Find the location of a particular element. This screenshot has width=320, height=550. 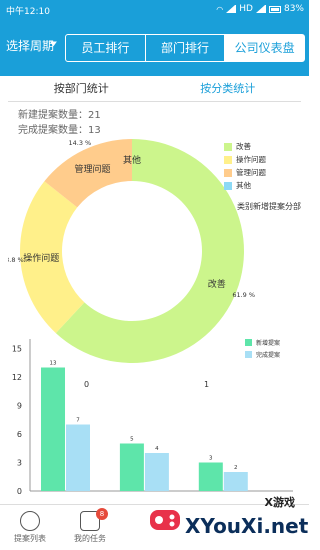

tab-company-dashboard: 公司仪表盘 is located at coordinates (265, 48).